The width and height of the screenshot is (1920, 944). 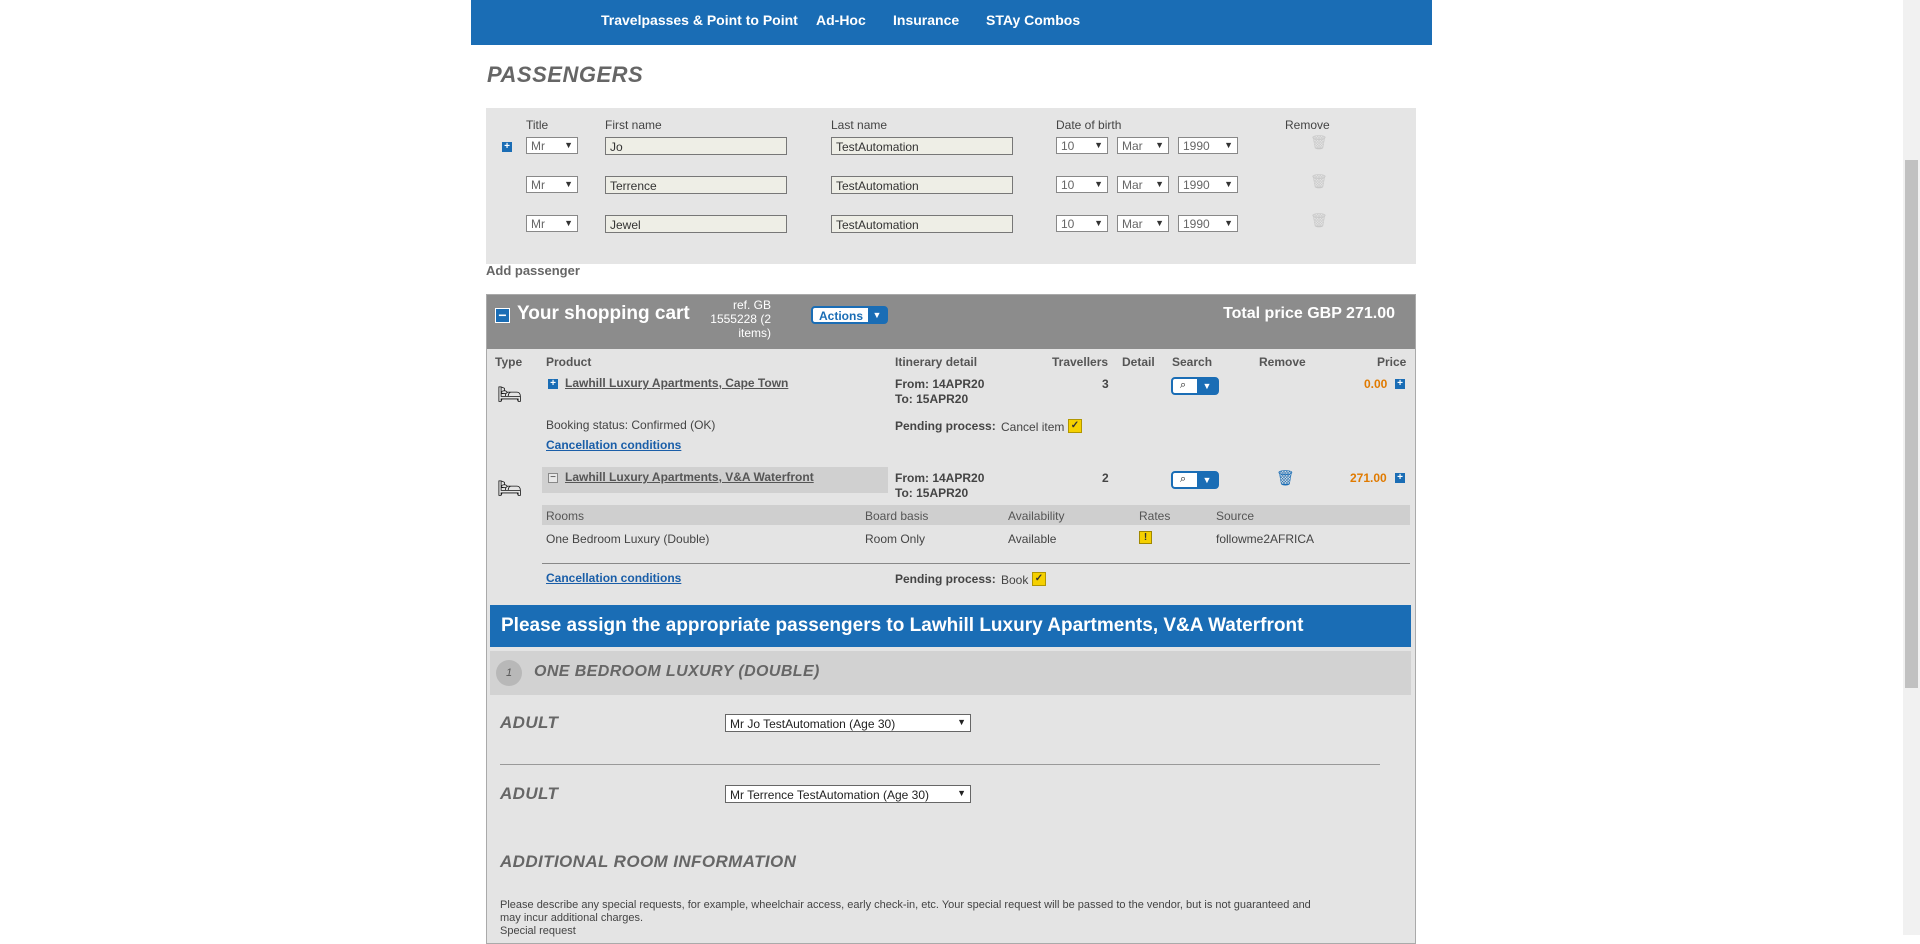 I want to click on search-icon: ⌕, so click(x=1183, y=479).